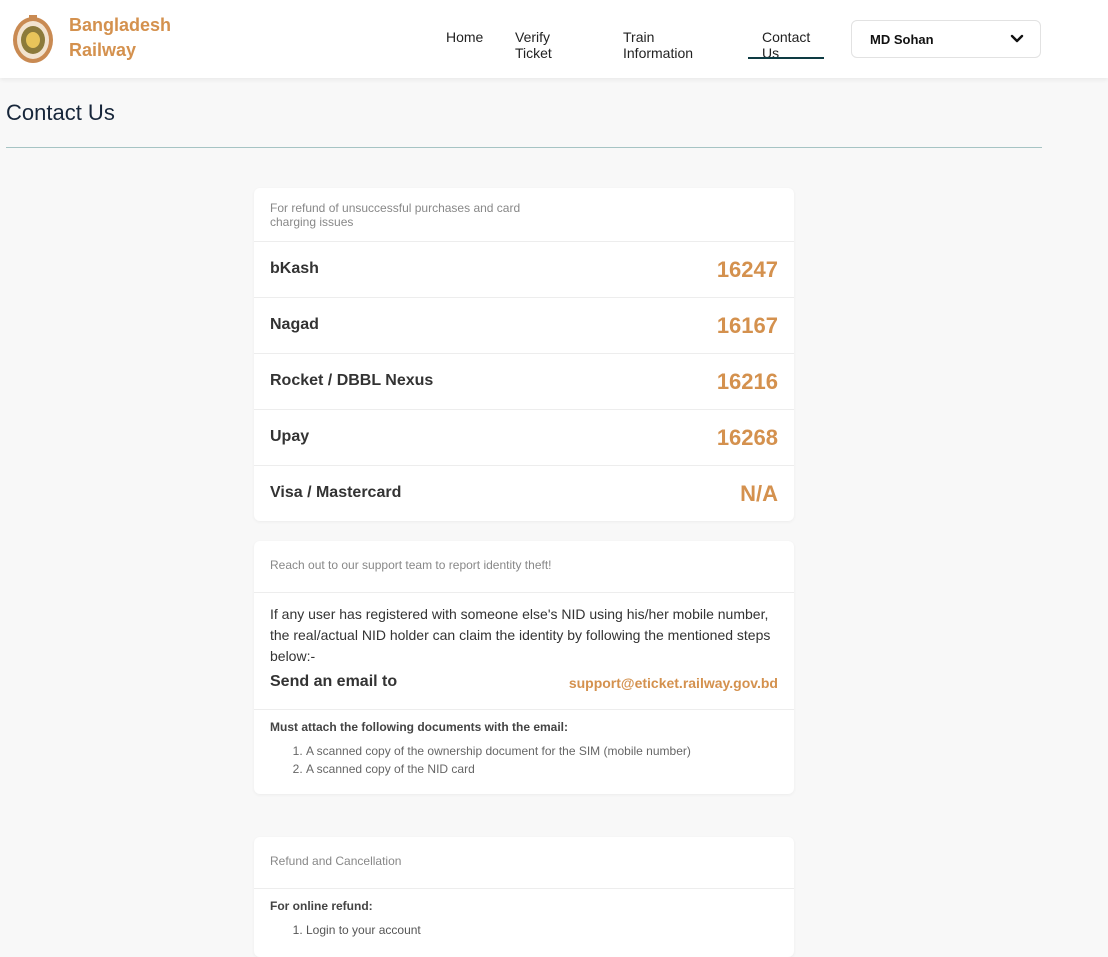 The image size is (1108, 957). What do you see at coordinates (336, 492) in the screenshot?
I see `provider-label: Visa / Mastercard` at bounding box center [336, 492].